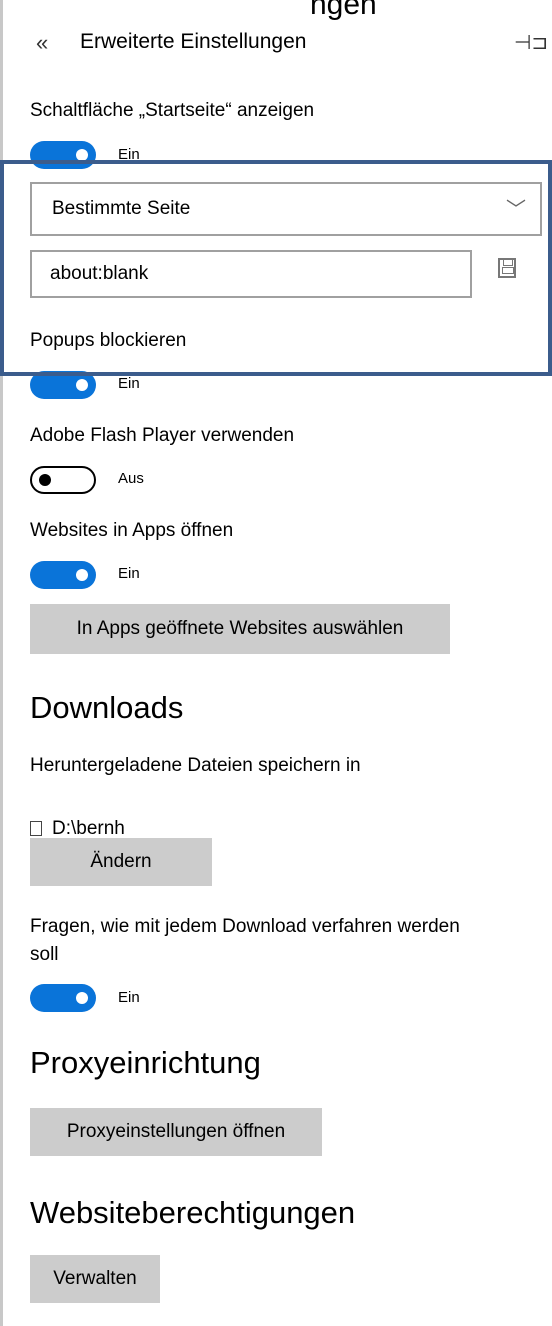 The width and height of the screenshot is (552, 1326). Describe the element at coordinates (63, 575) in the screenshot. I see `apps-toggle` at that location.